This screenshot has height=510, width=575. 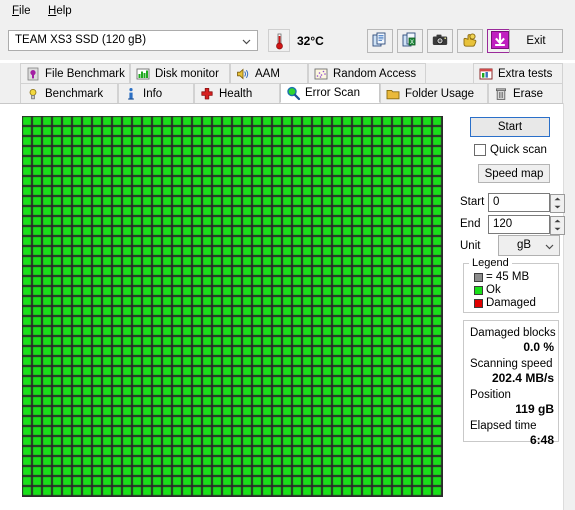 I want to click on start-stepper-down, so click(x=557, y=207).